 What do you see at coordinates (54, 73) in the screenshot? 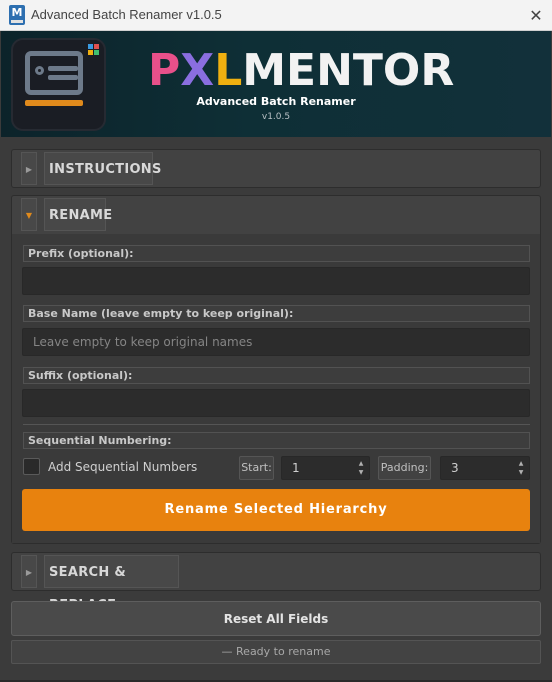
I see `logo-window-icon` at bounding box center [54, 73].